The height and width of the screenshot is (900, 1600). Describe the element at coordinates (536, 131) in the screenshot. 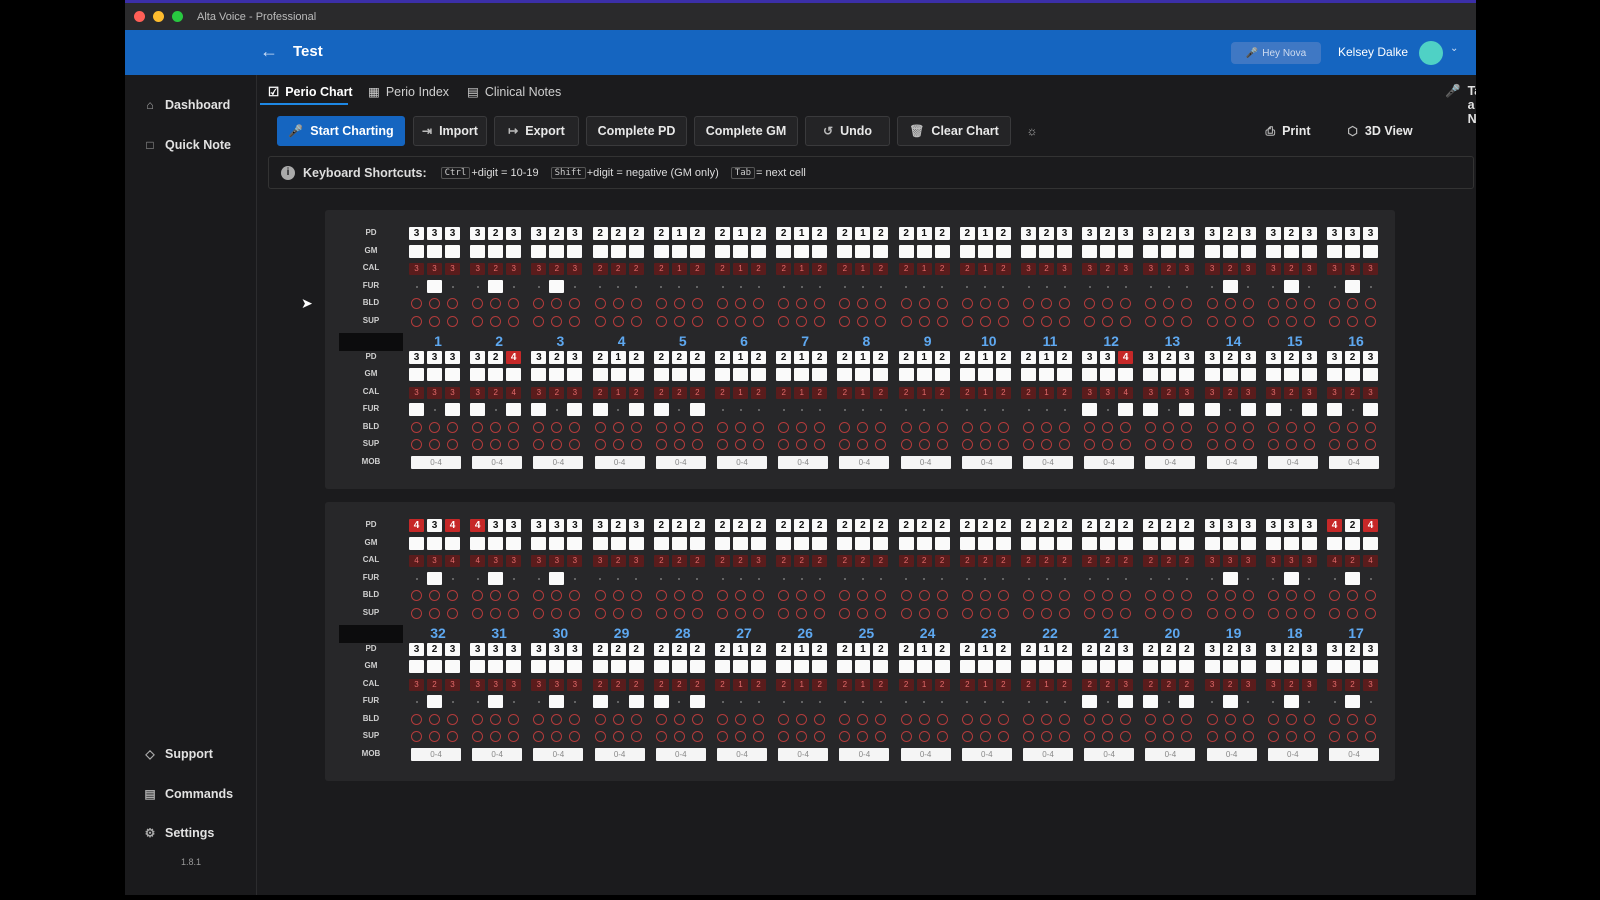

I see `export-button: ↦ Export` at that location.